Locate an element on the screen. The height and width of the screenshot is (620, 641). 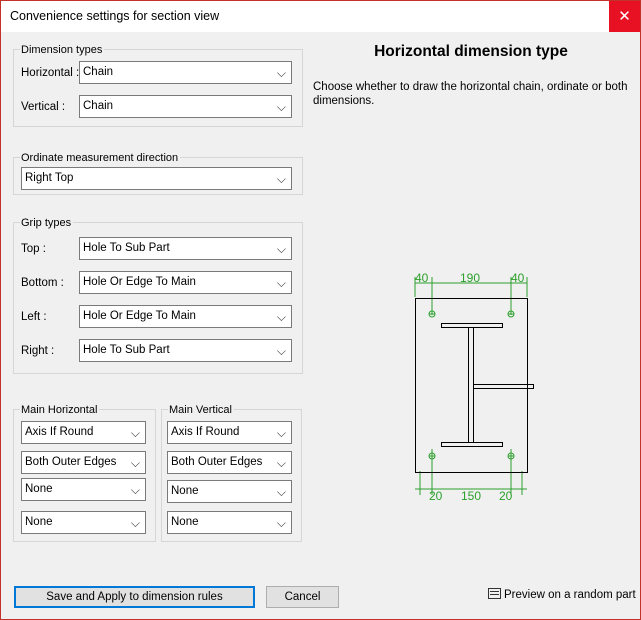
bottom-dim-middle: 150 is located at coordinates (471, 496).